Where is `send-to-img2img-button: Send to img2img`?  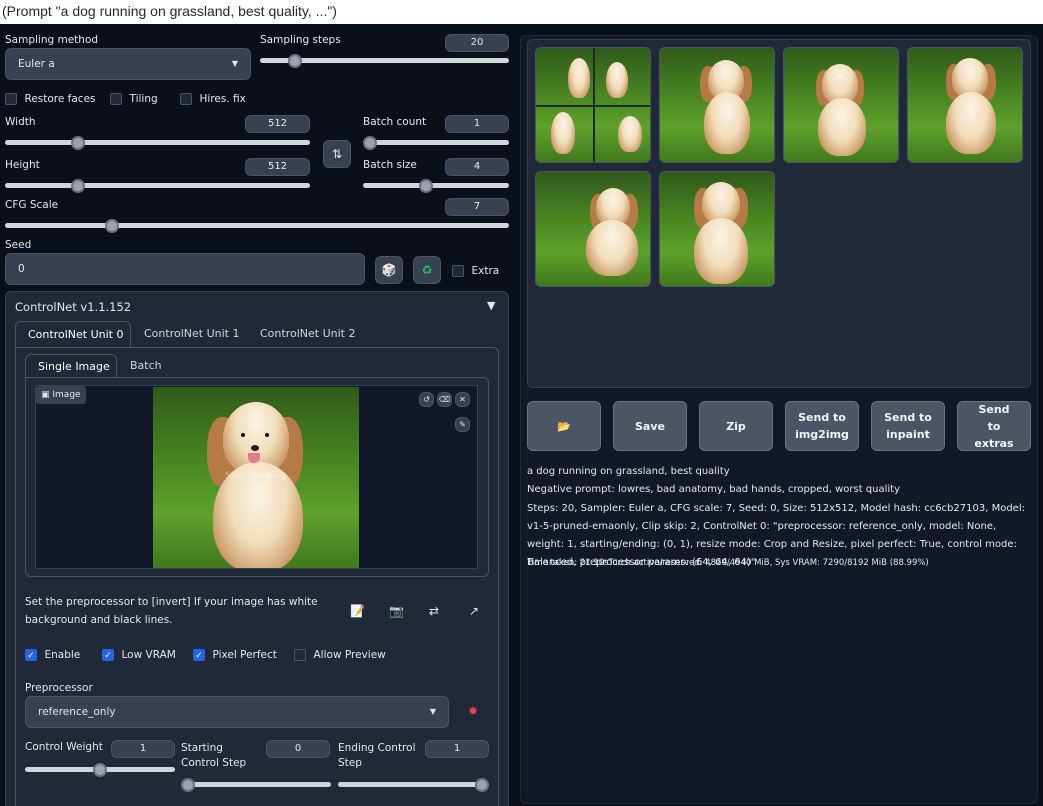 send-to-img2img-button: Send to img2img is located at coordinates (822, 426).